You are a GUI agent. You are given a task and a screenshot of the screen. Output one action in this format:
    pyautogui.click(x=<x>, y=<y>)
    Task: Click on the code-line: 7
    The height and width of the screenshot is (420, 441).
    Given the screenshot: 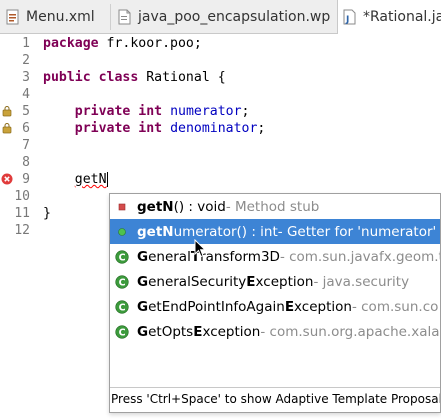 What is the action you would take?
    pyautogui.click(x=220, y=145)
    